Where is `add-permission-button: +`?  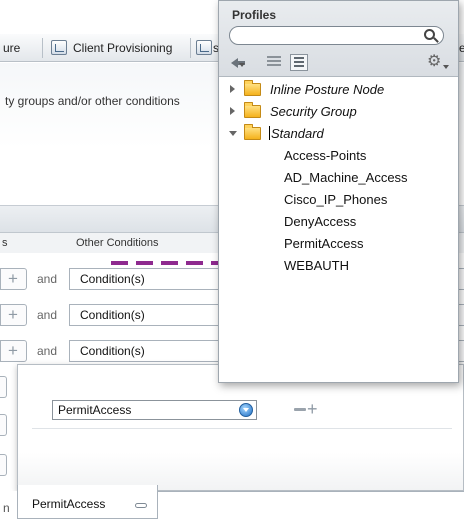
add-permission-button: + is located at coordinates (312, 409).